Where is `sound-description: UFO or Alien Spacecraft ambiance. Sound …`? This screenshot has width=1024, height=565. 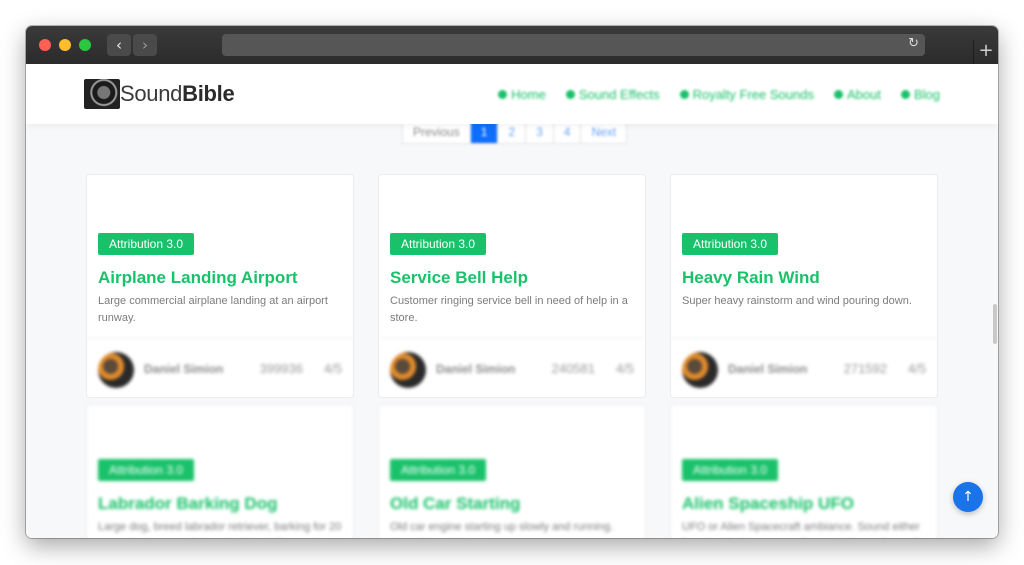
sound-description: UFO or Alien Spacecraft ambiance. Sound … is located at coordinates (801, 527).